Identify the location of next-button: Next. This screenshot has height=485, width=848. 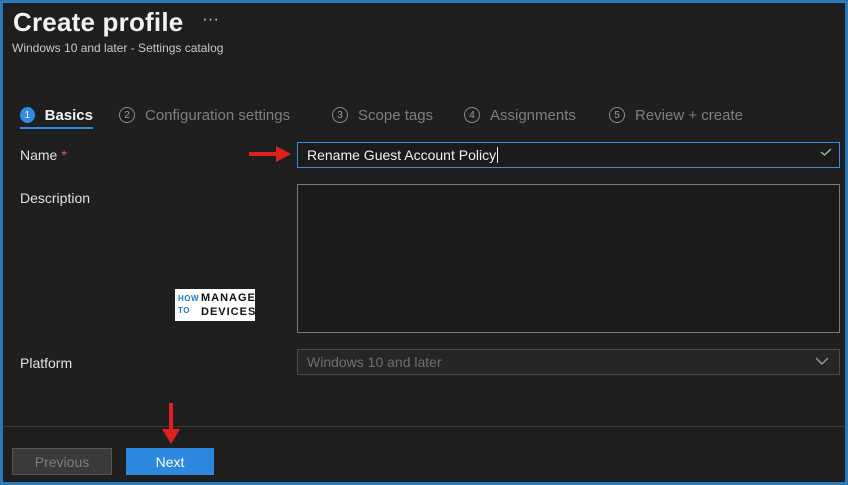
(170, 461).